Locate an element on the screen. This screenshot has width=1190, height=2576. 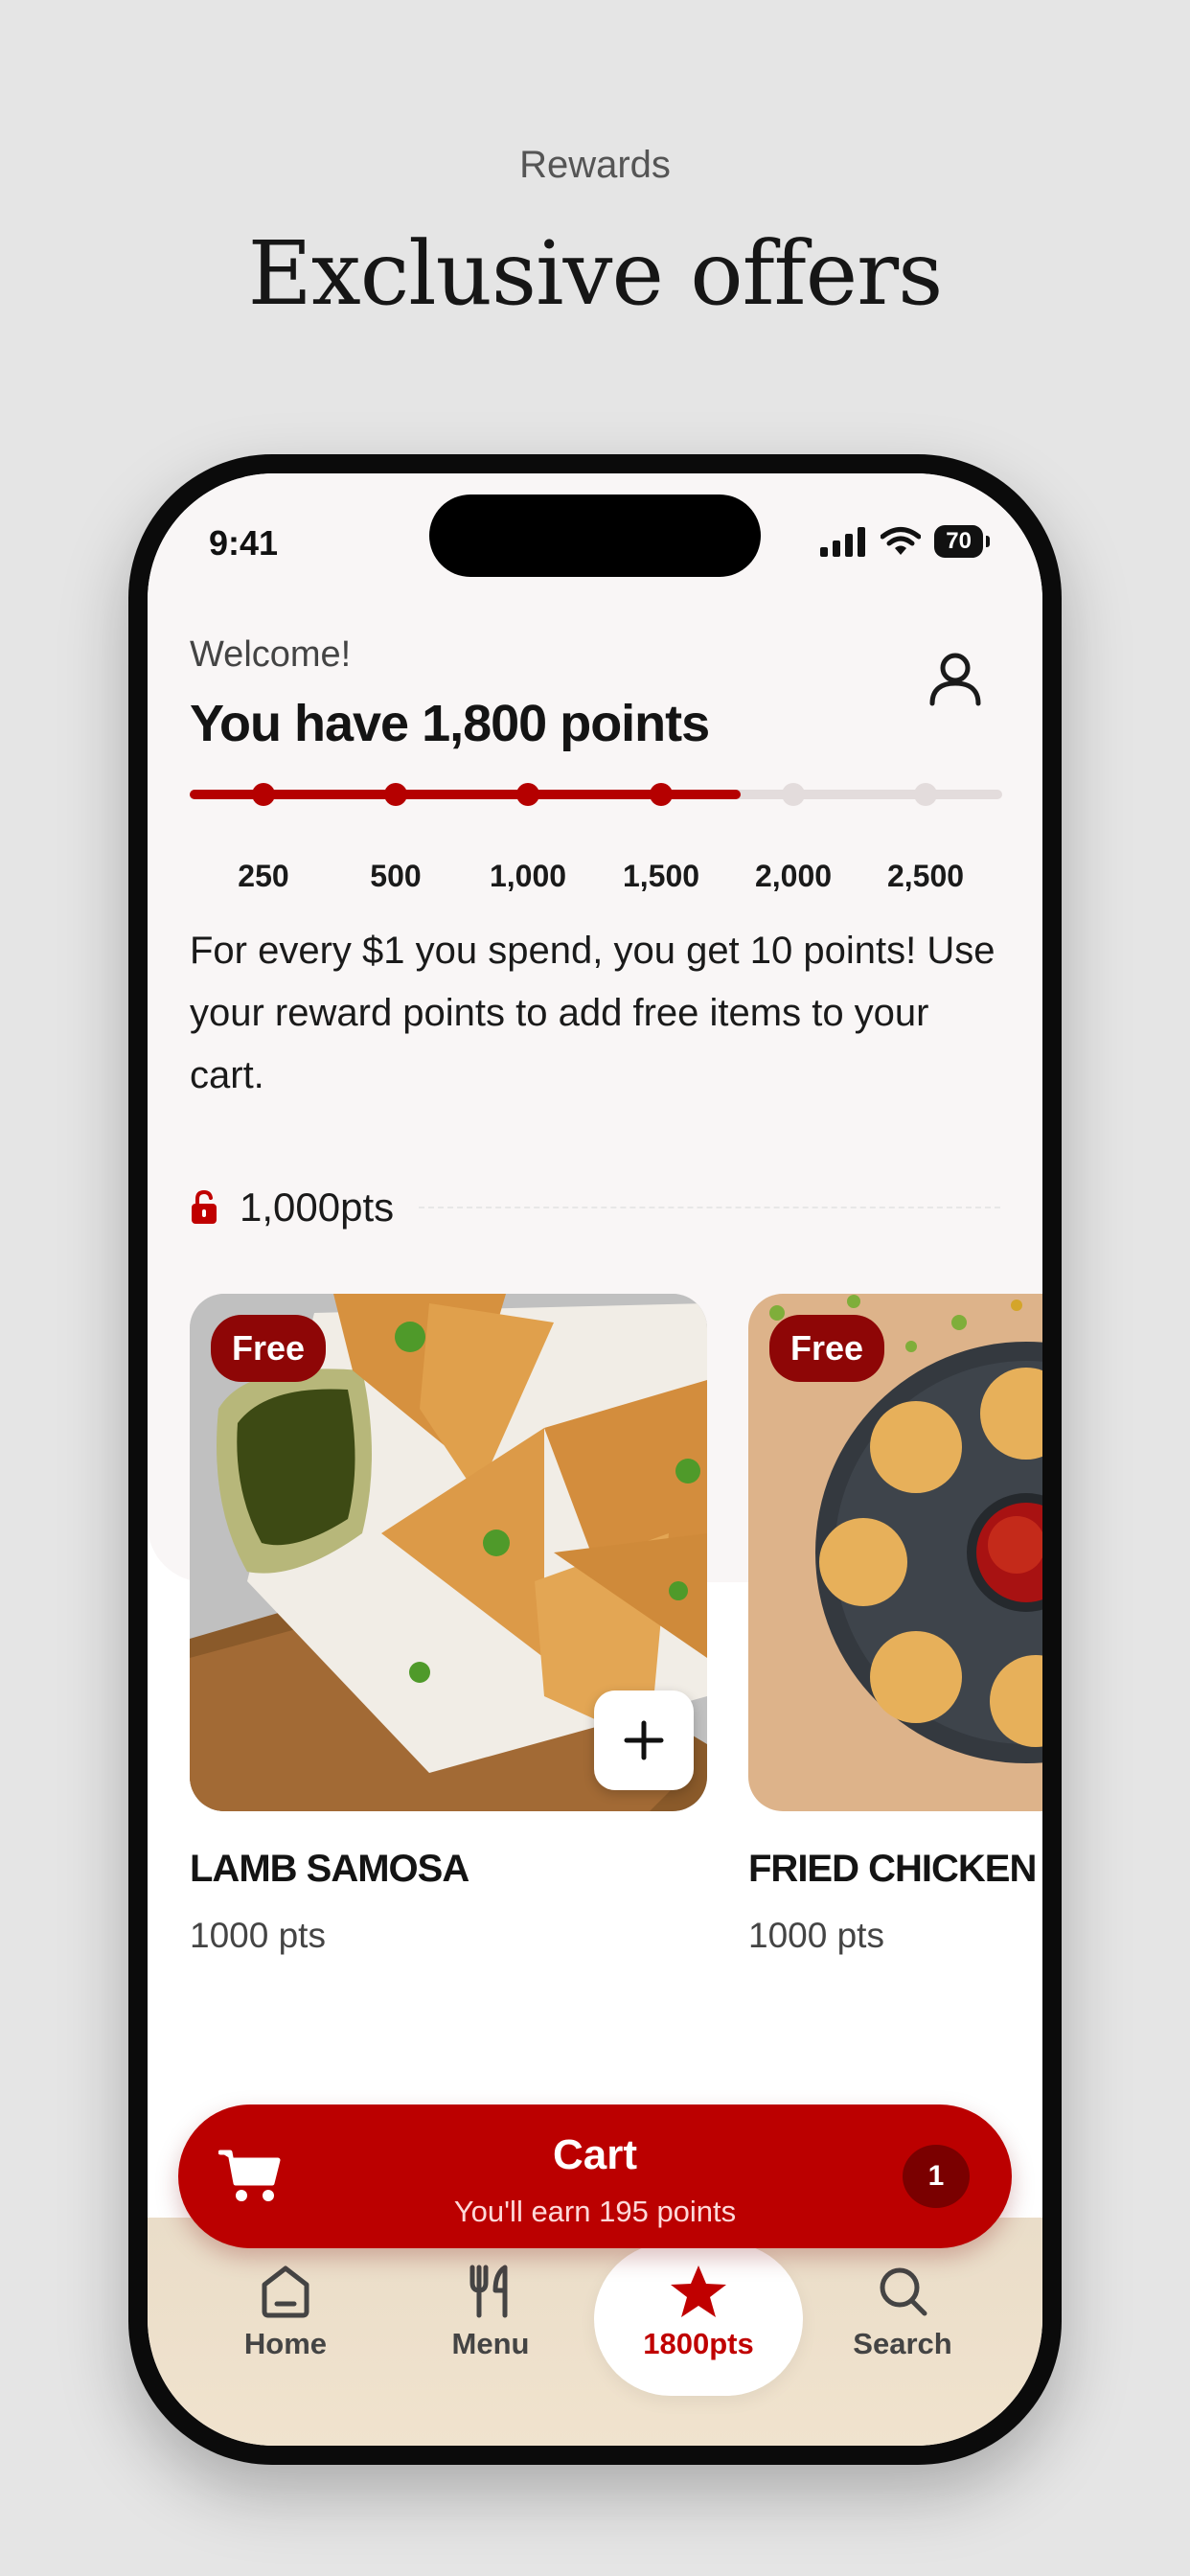
tier-points-label: 1,000pts is located at coordinates (318, 1207).